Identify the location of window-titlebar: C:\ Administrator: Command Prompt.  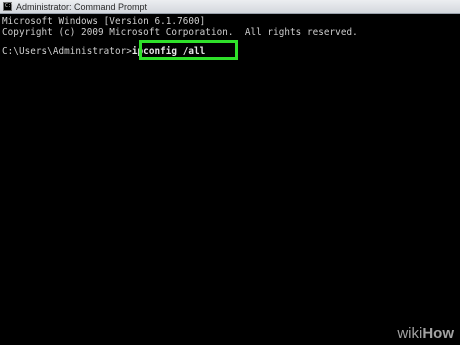
(230, 7).